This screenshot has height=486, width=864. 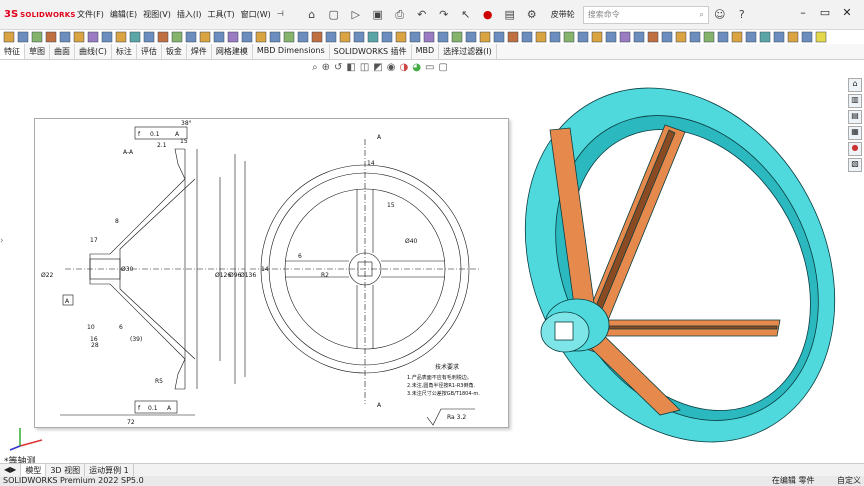 I want to click on close-icon: ✕, so click(x=847, y=12).